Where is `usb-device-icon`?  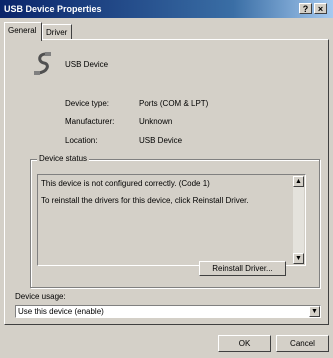
usb-device-icon is located at coordinates (42, 63).